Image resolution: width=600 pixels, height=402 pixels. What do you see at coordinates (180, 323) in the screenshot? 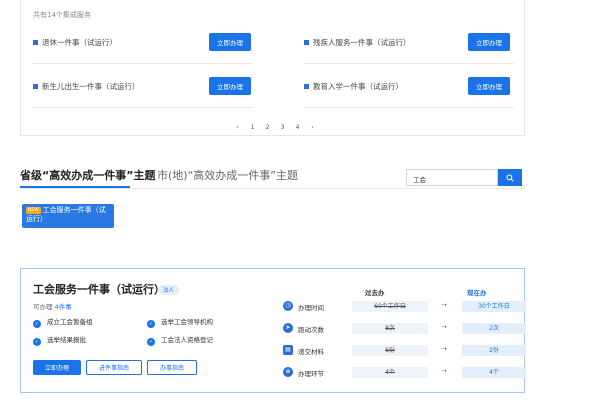
I see `feature-item: ✓ 选举工会领导机构` at bounding box center [180, 323].